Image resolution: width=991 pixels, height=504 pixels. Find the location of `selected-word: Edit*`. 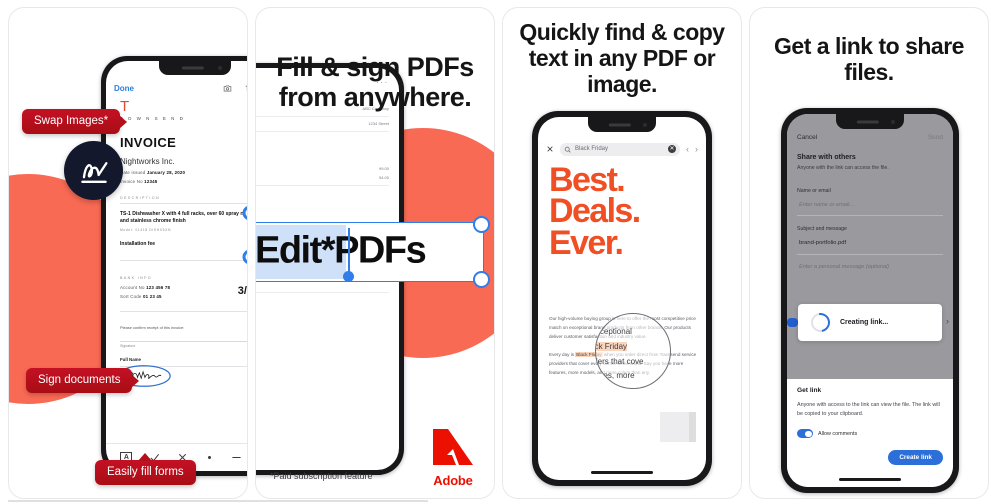

selected-word: Edit* is located at coordinates (295, 250).